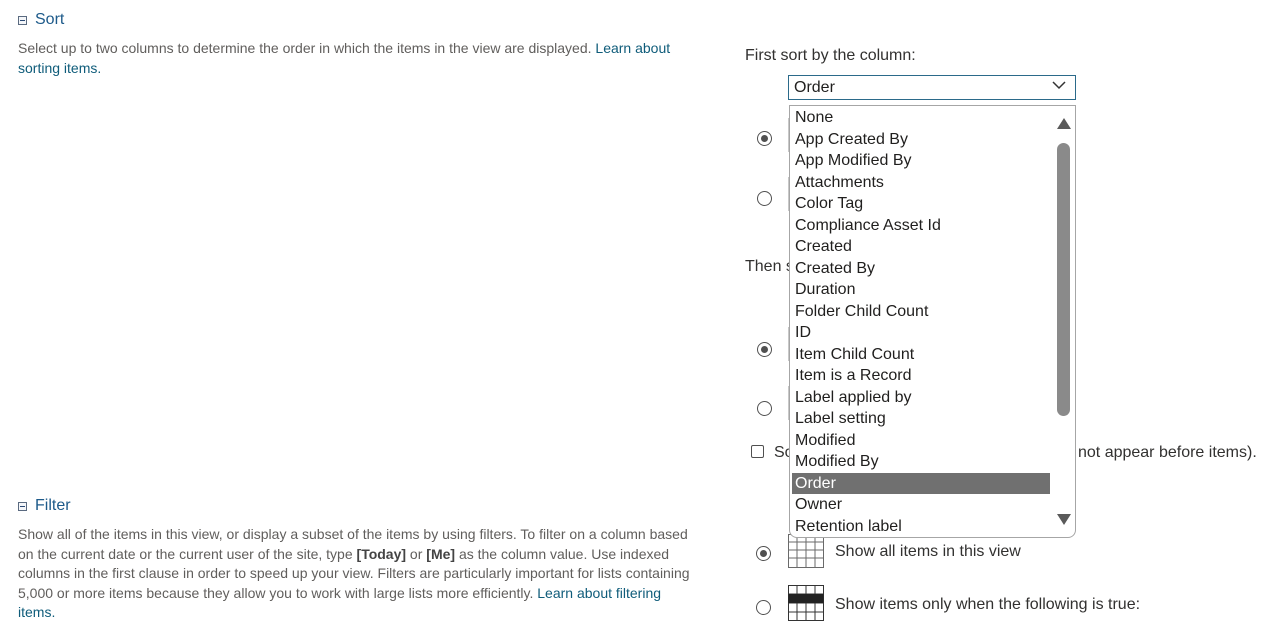 The height and width of the screenshot is (632, 1285). What do you see at coordinates (921, 354) in the screenshot?
I see `dropdown-option: Item Child Count` at bounding box center [921, 354].